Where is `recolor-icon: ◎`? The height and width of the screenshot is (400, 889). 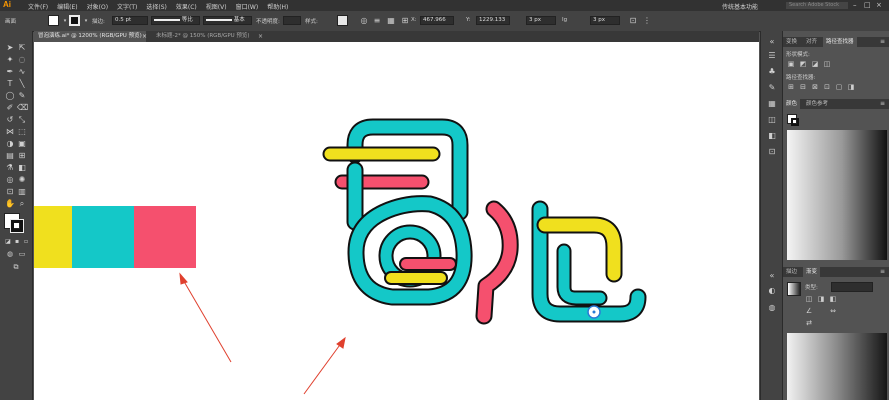 recolor-icon: ◎ is located at coordinates (364, 21).